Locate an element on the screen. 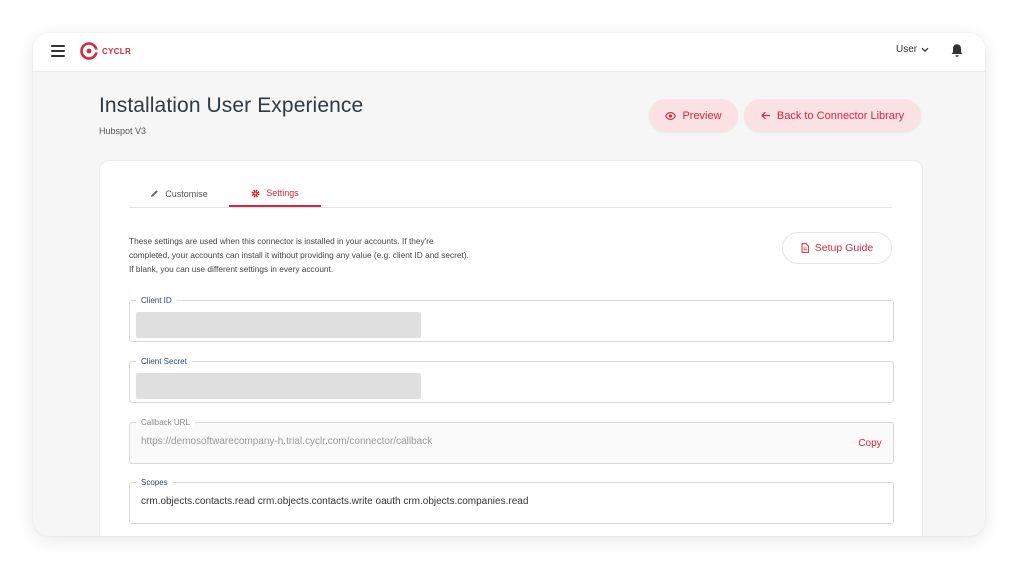  client-id-masked-value is located at coordinates (278, 325).